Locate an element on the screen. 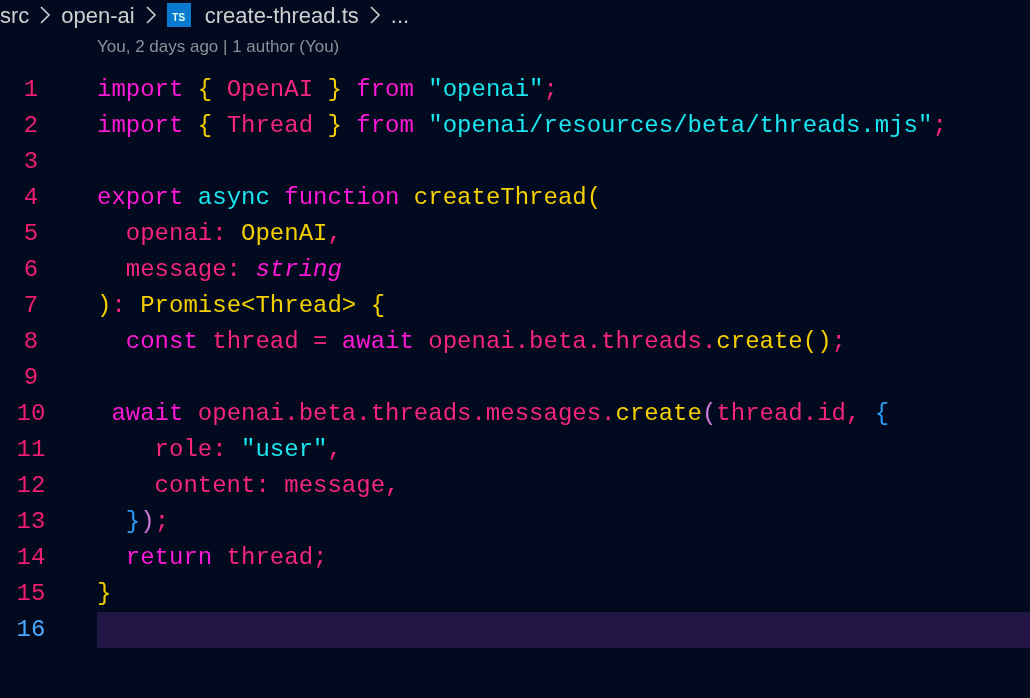 Image resolution: width=1030 pixels, height=698 pixels. code-line: } is located at coordinates (105, 594).